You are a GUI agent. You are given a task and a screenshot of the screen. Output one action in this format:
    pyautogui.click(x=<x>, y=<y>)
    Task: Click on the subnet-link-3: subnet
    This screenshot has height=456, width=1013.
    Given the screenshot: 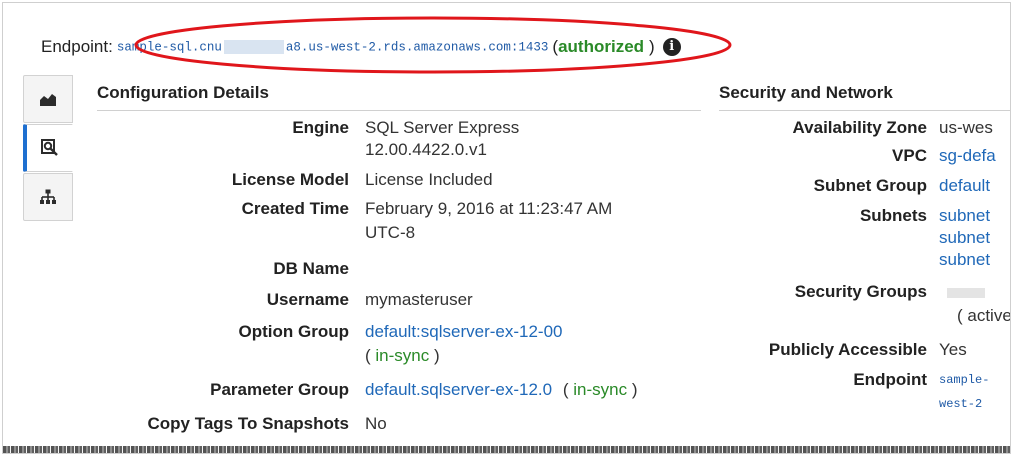 What is the action you would take?
    pyautogui.click(x=964, y=260)
    